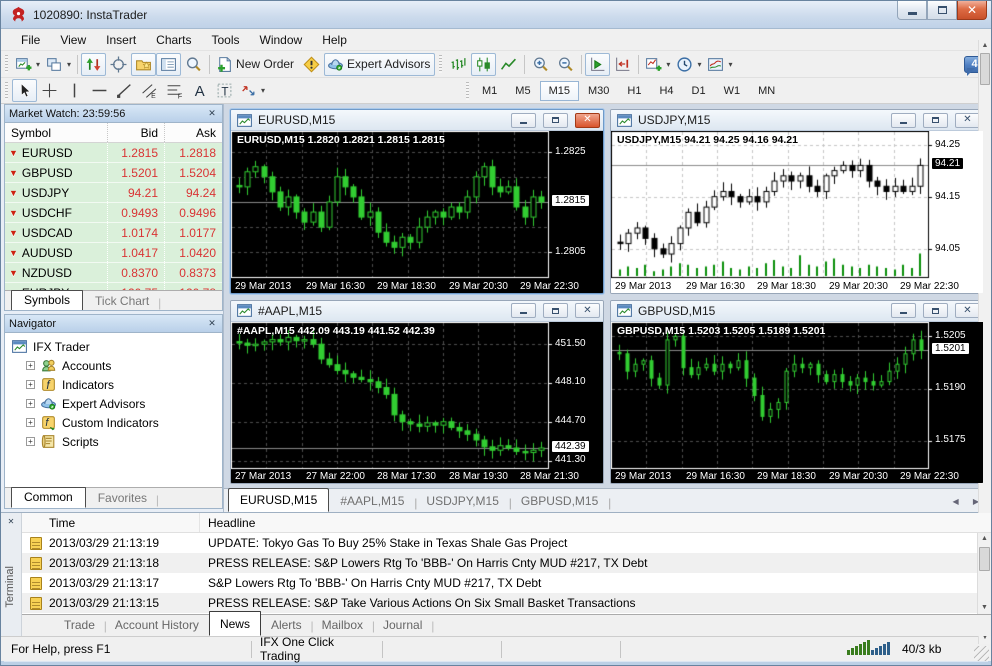 This screenshot has width=992, height=666. What do you see at coordinates (113, 173) in the screenshot?
I see `market-watch-row: ▼ GBPUSD 1.5201 1.5204` at bounding box center [113, 173].